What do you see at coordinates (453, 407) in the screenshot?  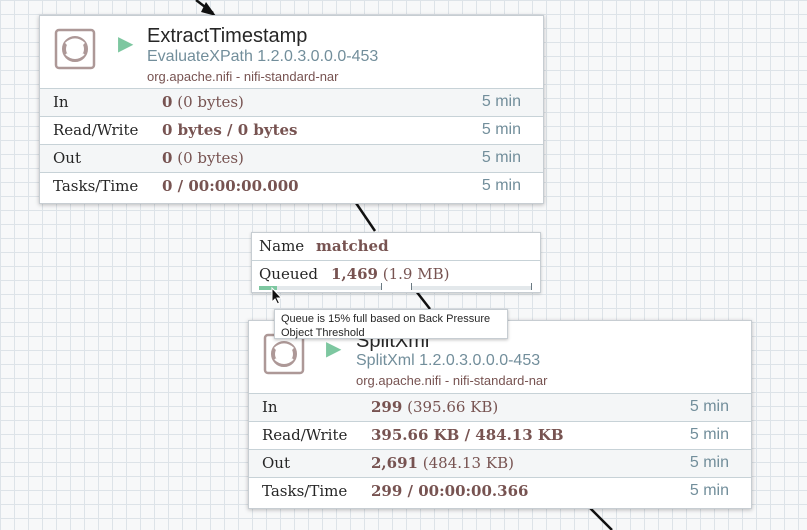 I see `stat-size: (395.66 KB)` at bounding box center [453, 407].